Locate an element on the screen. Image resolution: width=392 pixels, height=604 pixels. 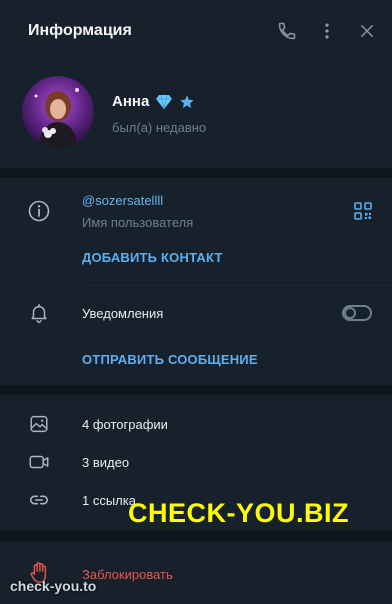
info-icon is located at coordinates (39, 211).